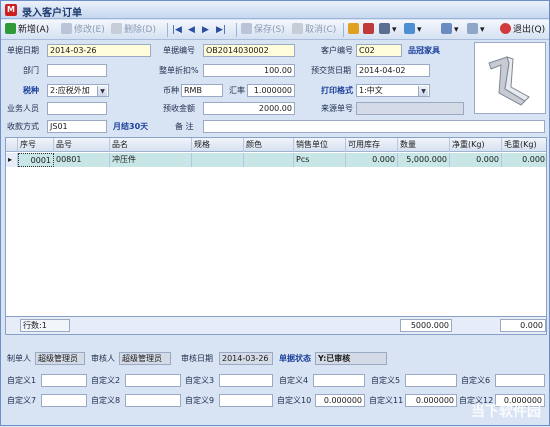 This screenshot has width=550, height=427. What do you see at coordinates (476, 145) in the screenshot?
I see `col-header: 净重(Kg)` at bounding box center [476, 145].